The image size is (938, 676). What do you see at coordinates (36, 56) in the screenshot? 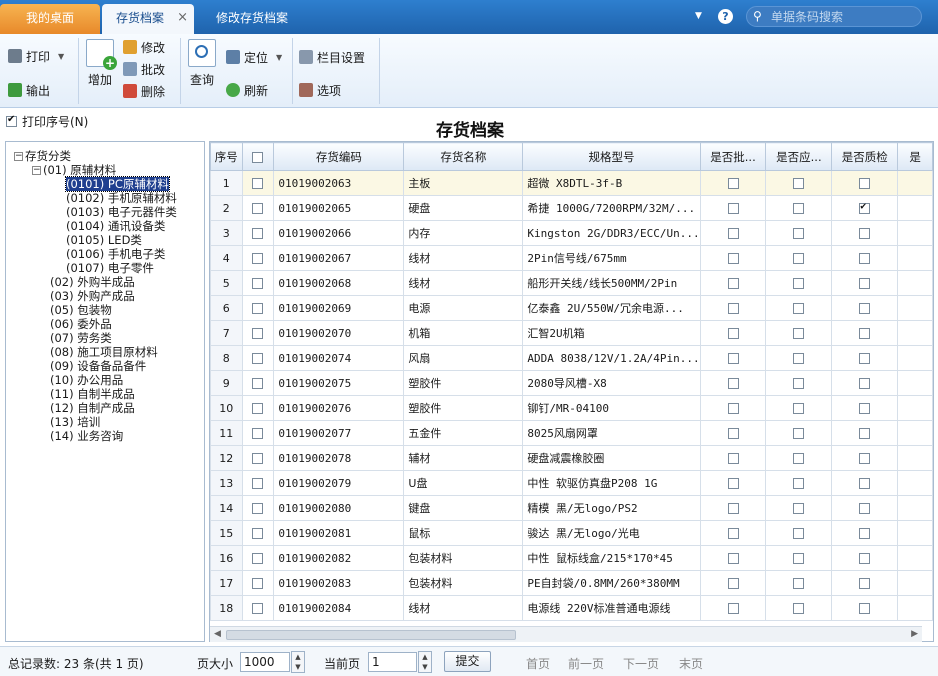
I see `print-button: 打印 ▼` at bounding box center [36, 56].